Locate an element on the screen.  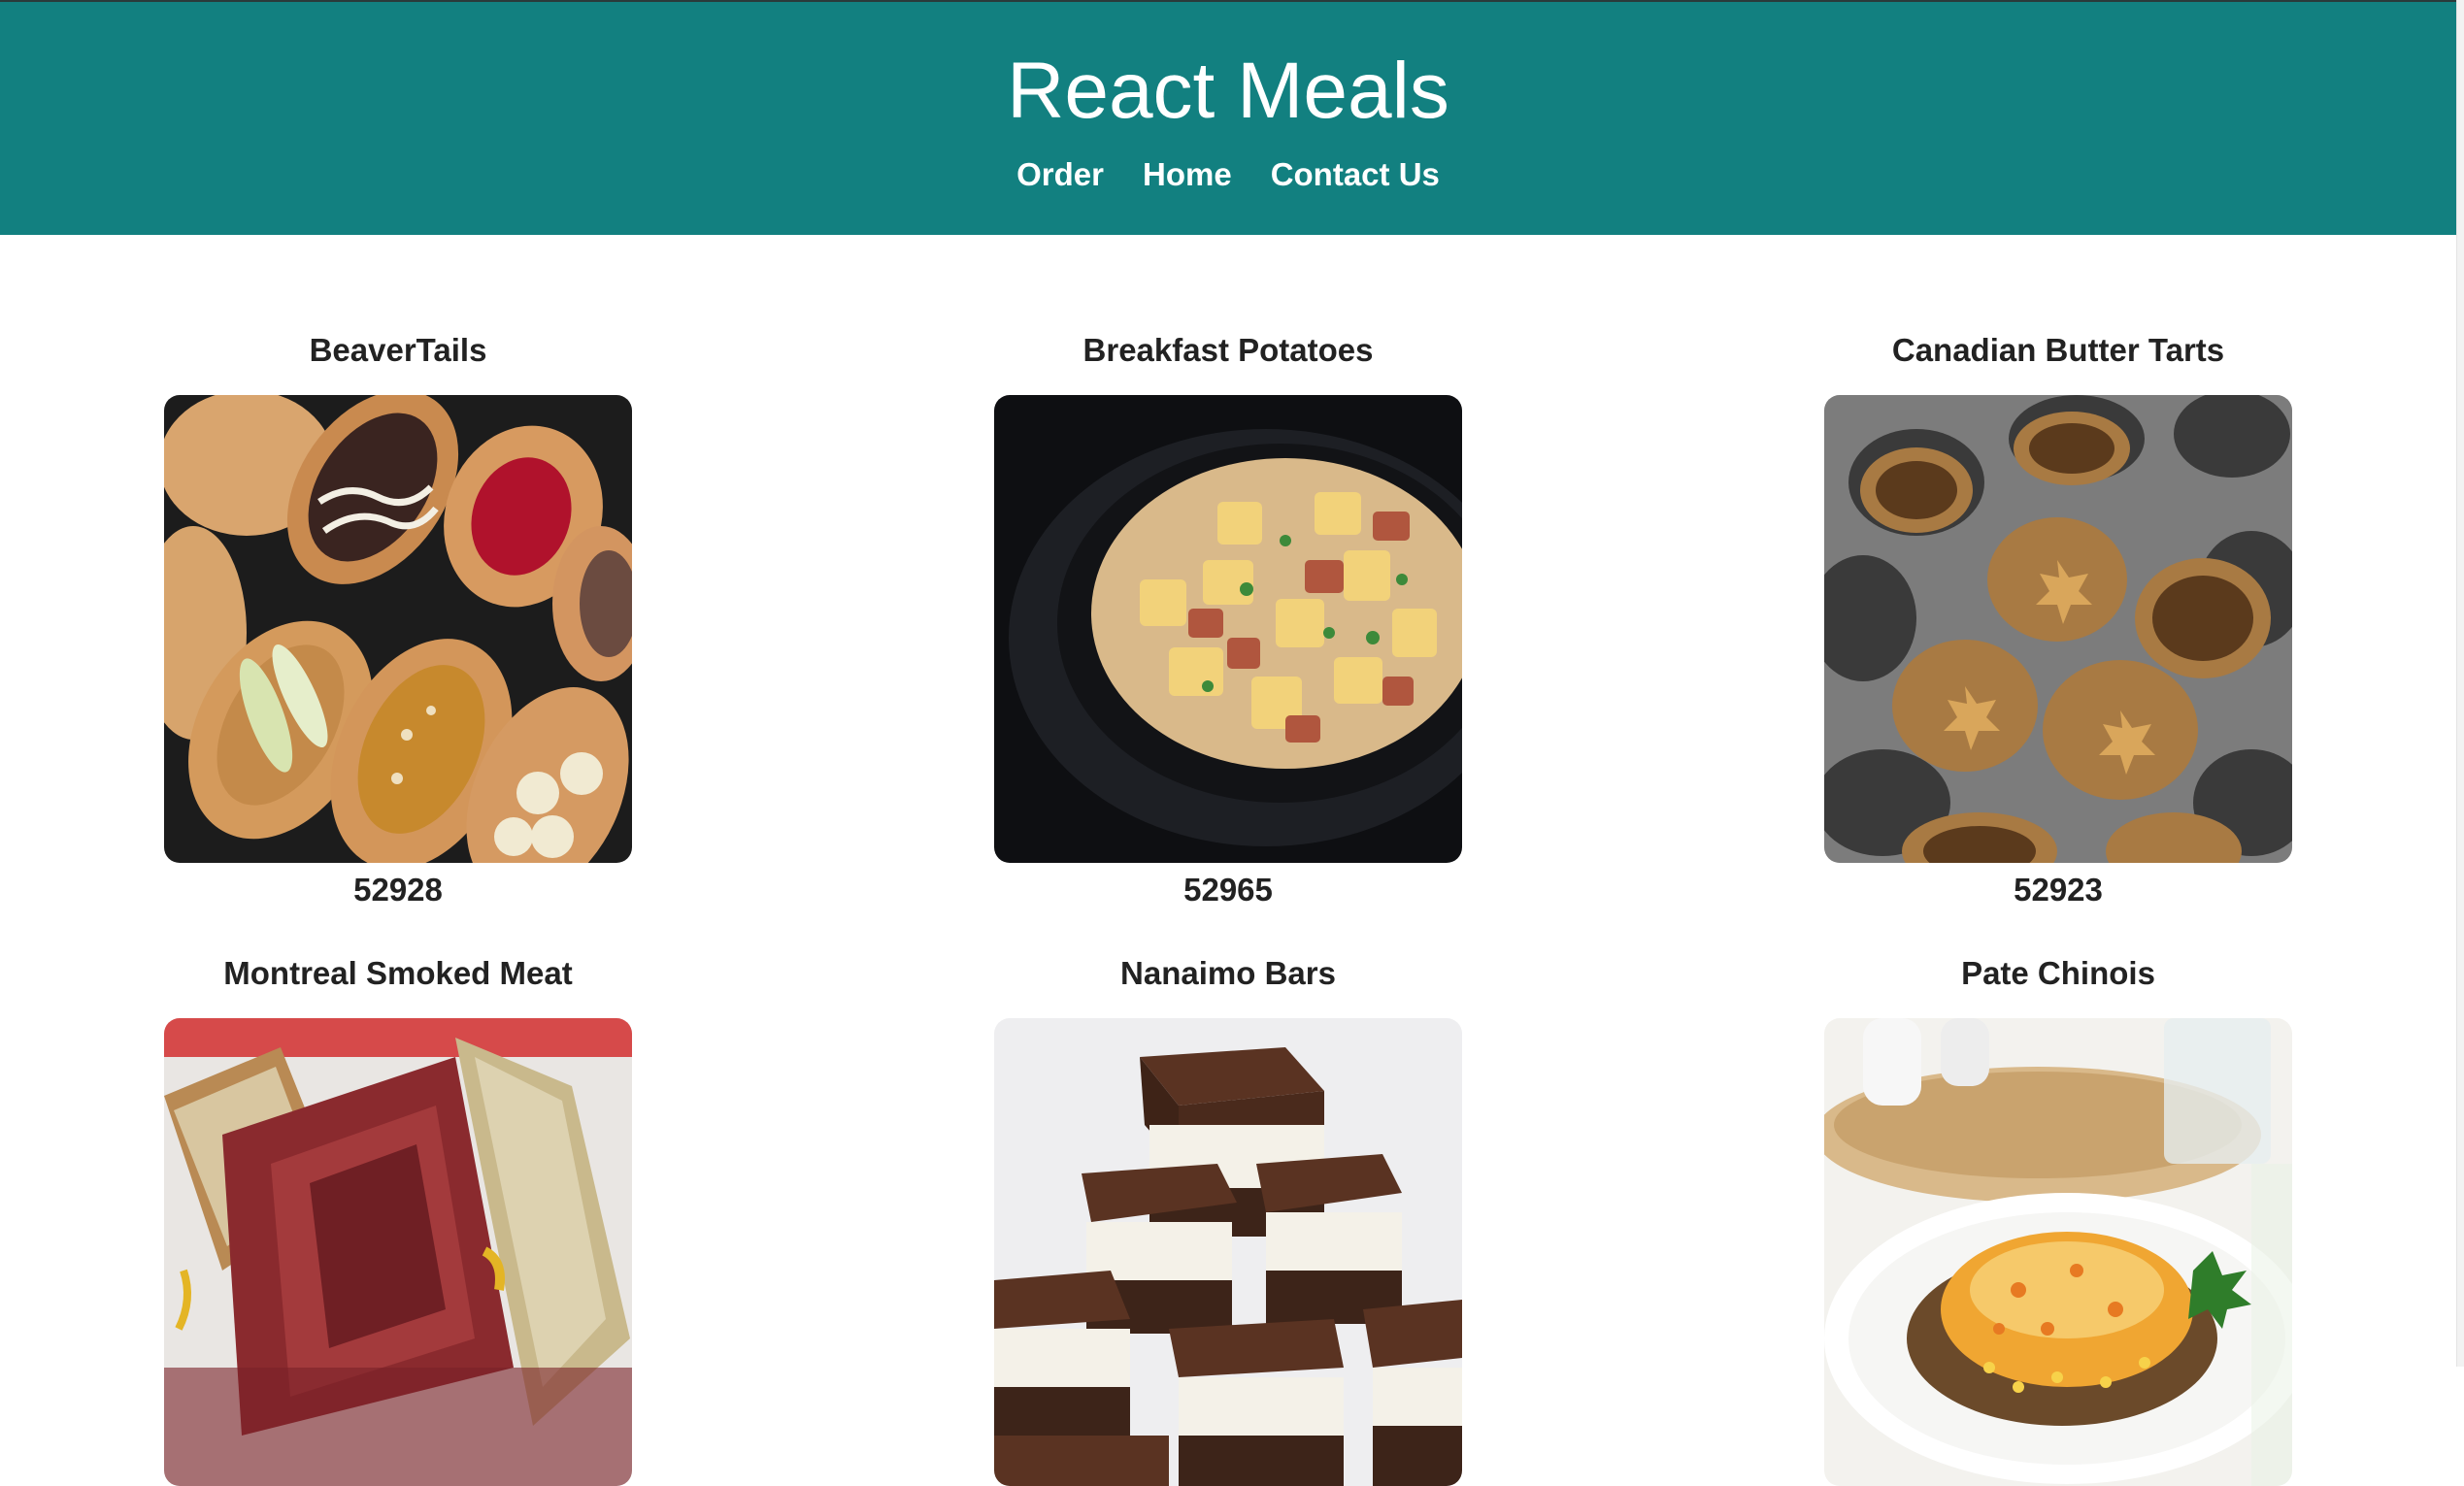
meal-card-montreal-smoked-meat: Montreal Smoked Meat is located at coordinates (398, 1218).